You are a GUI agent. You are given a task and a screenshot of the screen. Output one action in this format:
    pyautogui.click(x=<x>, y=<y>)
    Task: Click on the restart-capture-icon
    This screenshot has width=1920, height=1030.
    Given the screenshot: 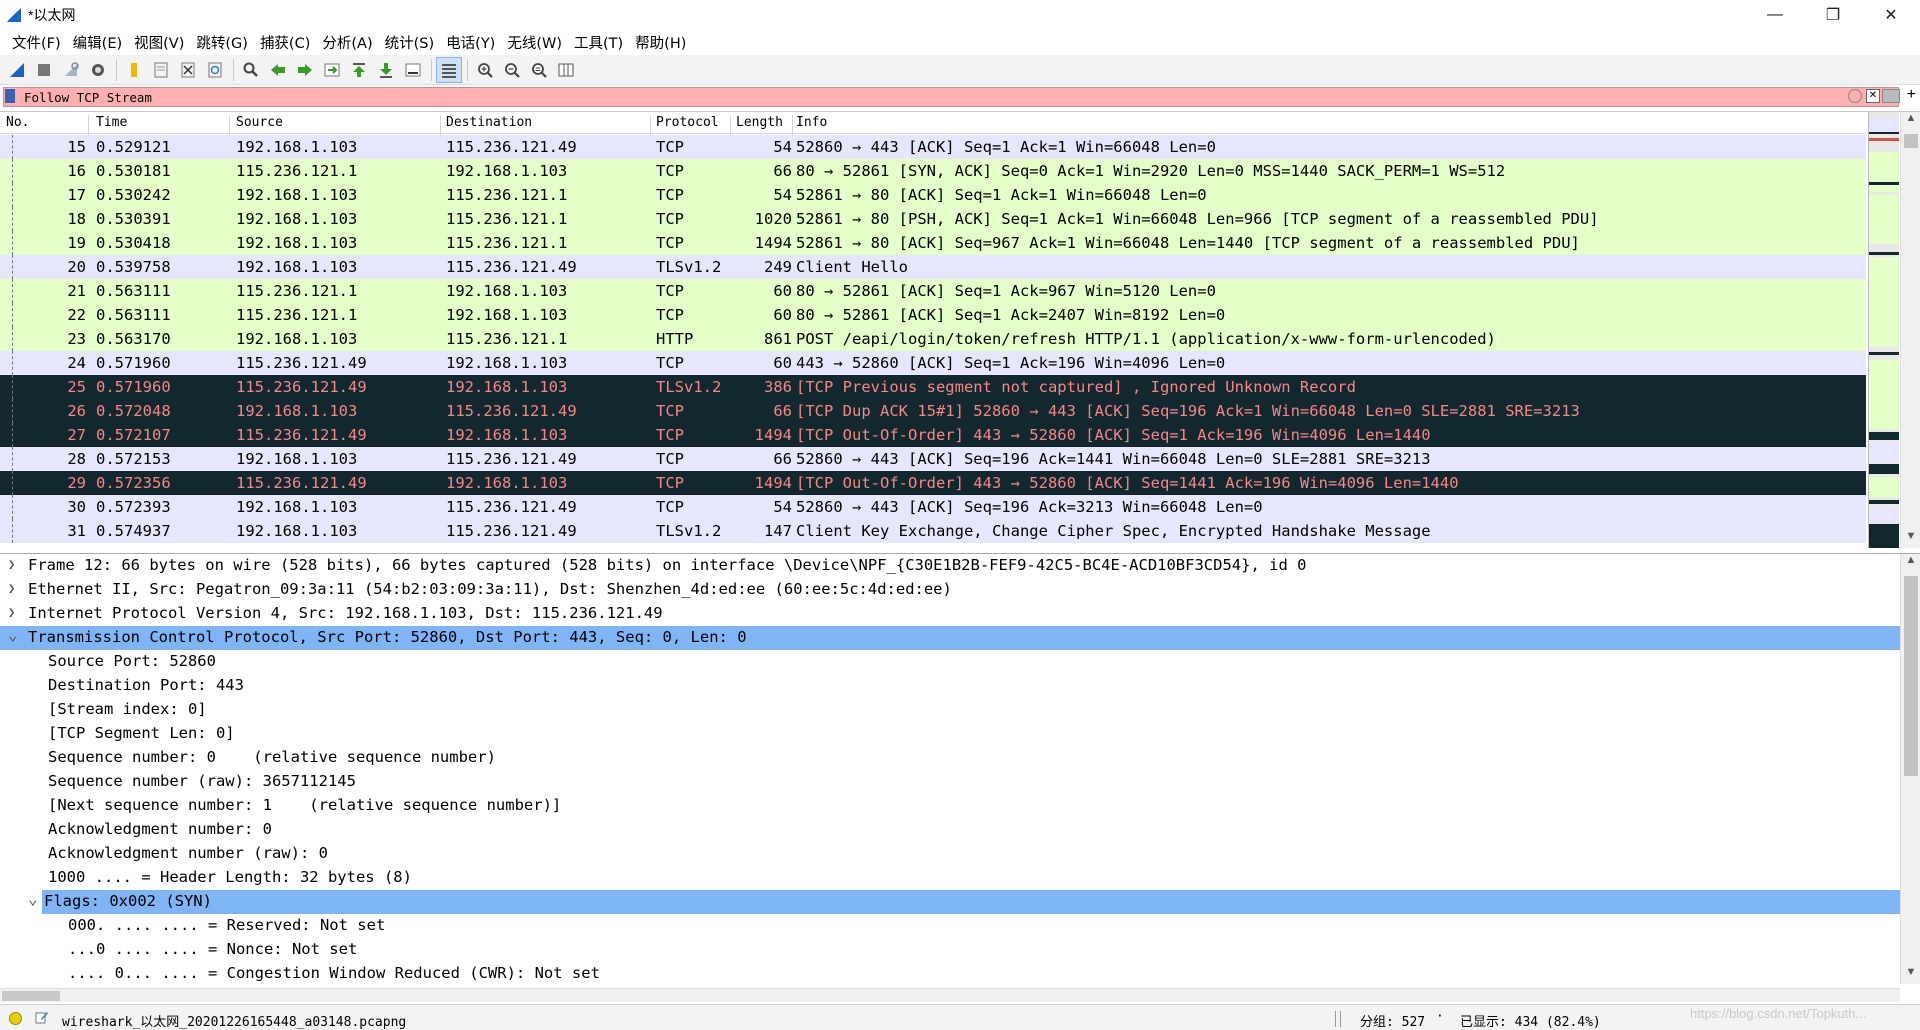 What is the action you would take?
    pyautogui.click(x=71, y=70)
    